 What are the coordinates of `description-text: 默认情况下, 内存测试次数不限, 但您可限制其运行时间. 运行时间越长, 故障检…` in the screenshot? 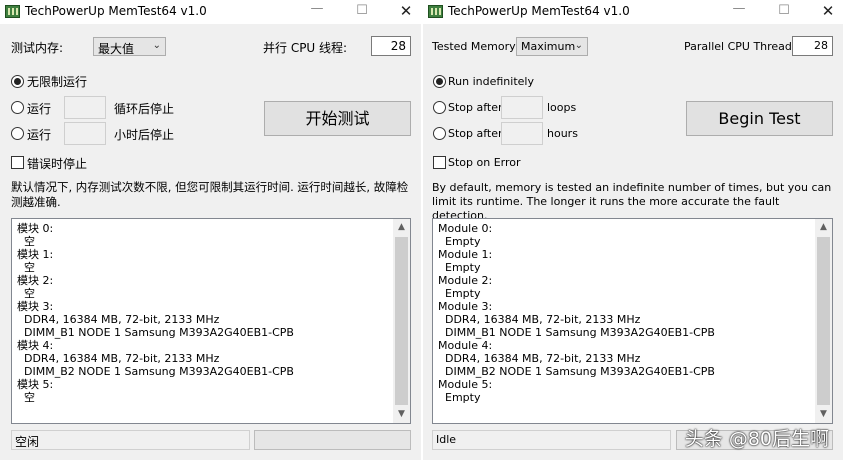 It's located at (210, 194).